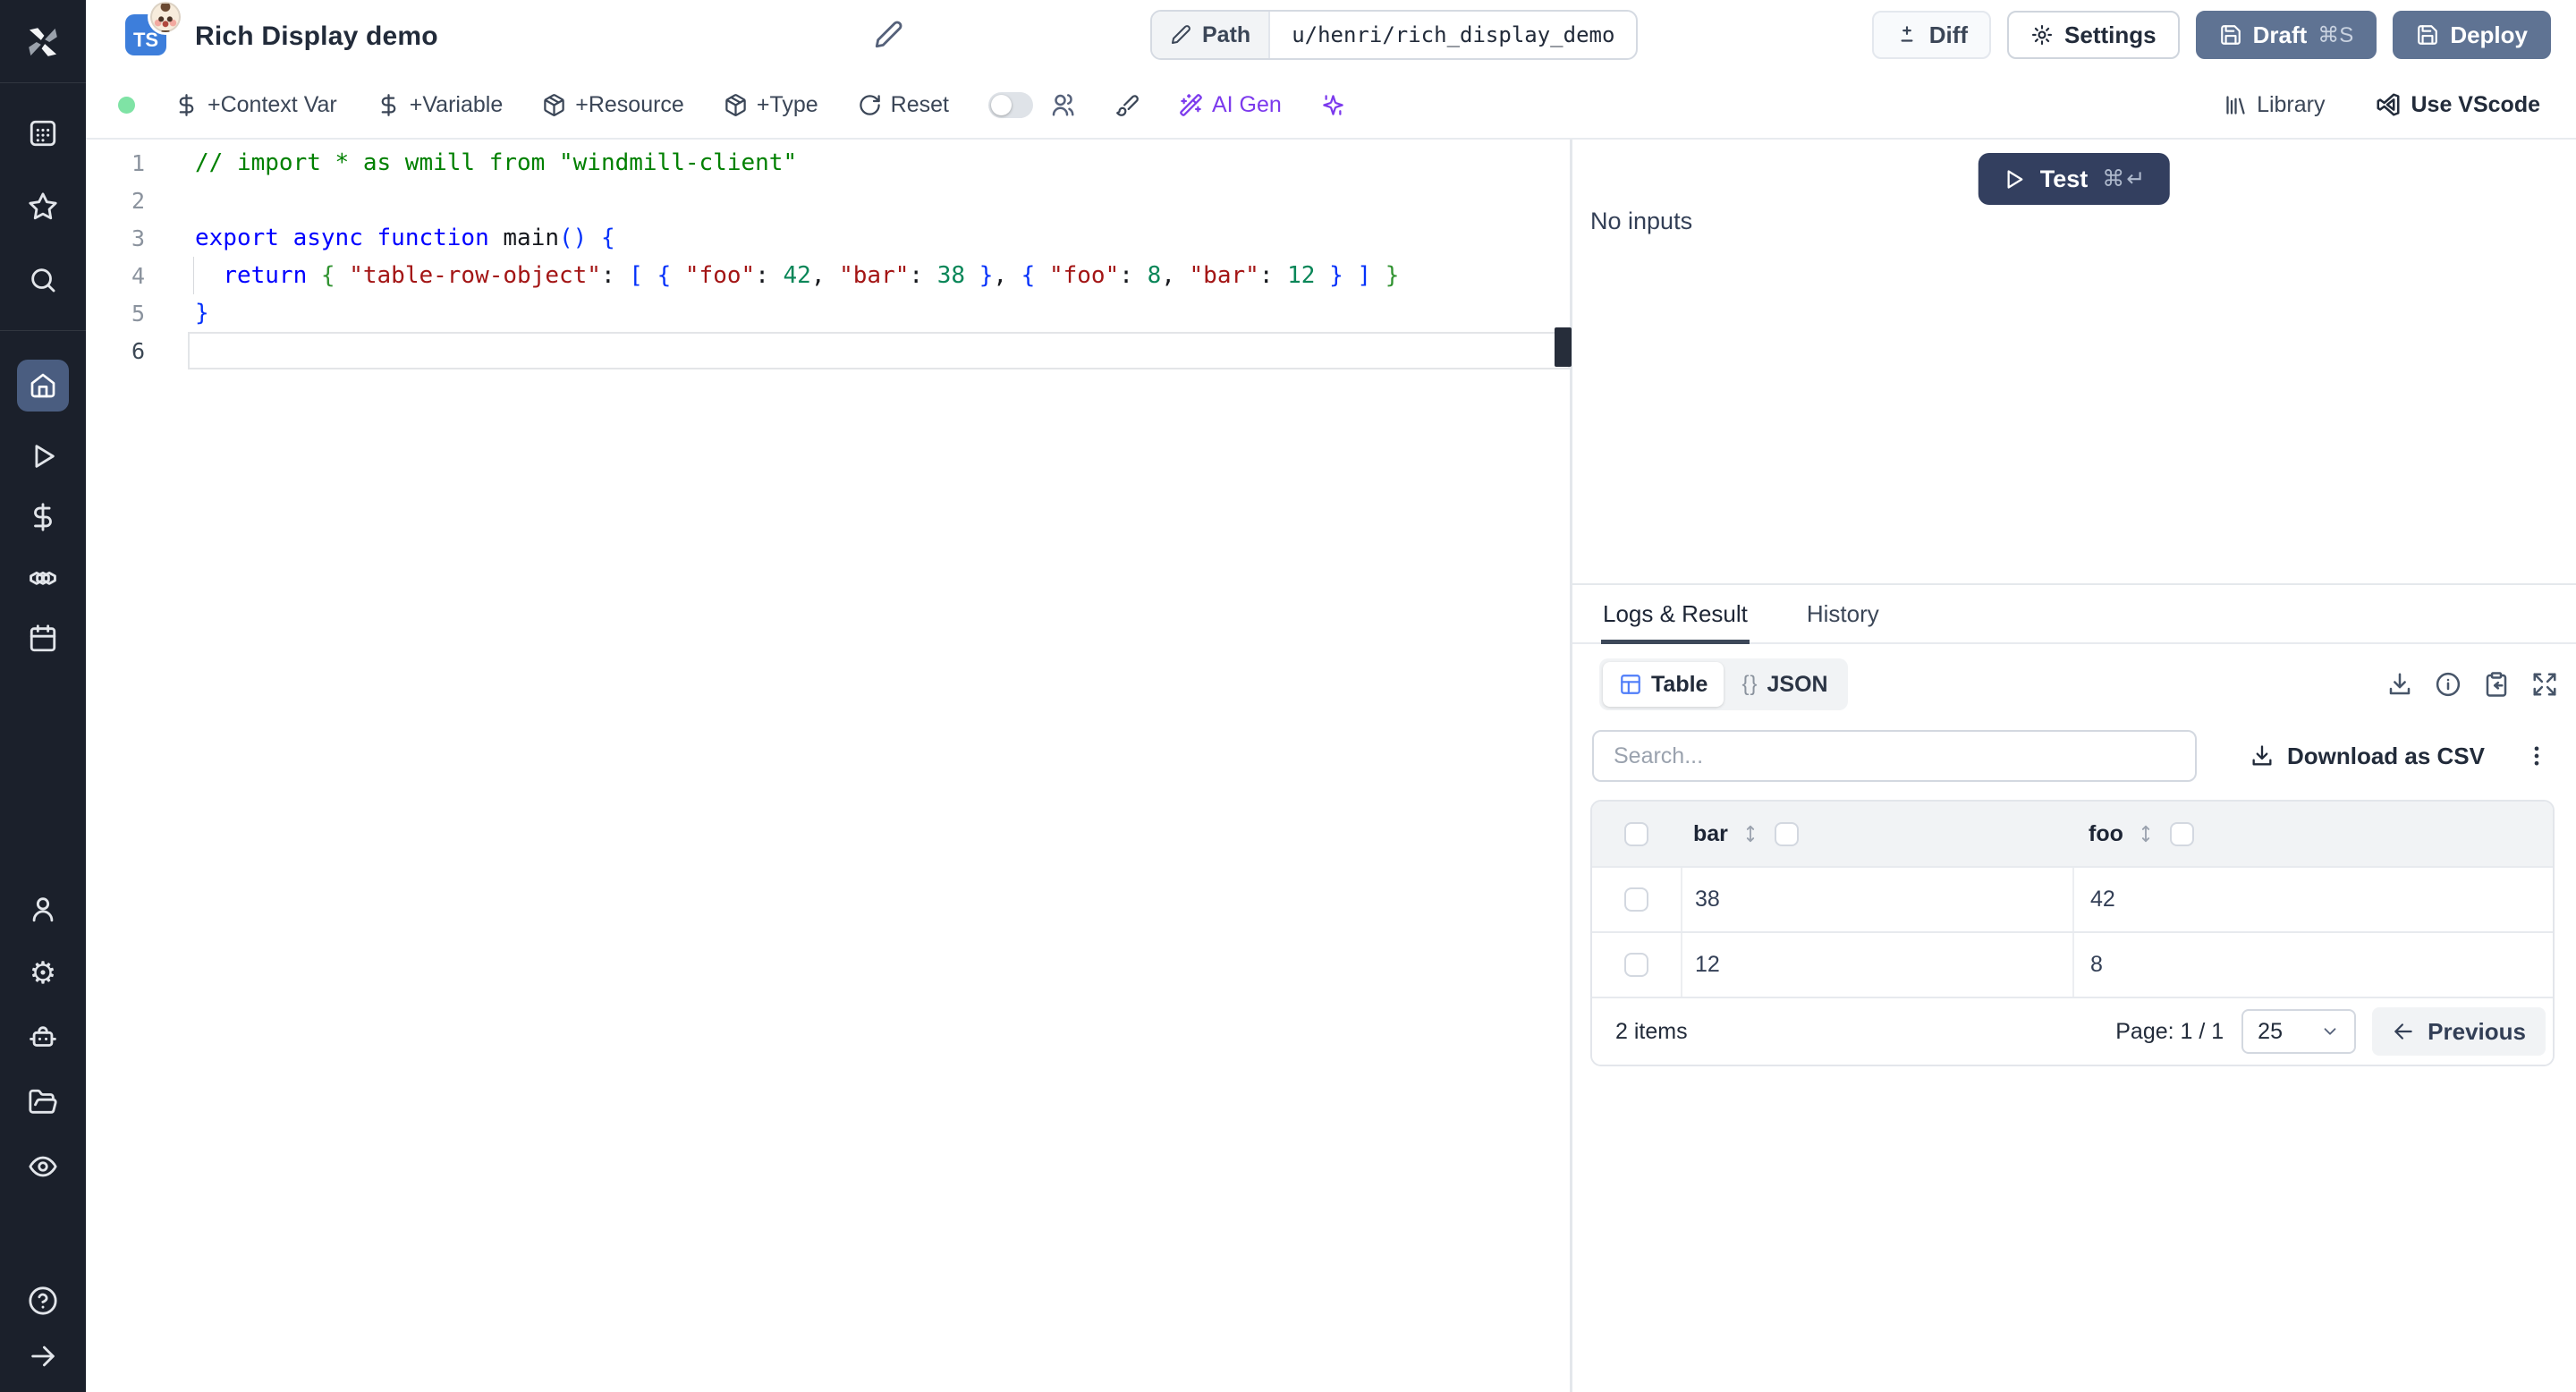 Image resolution: width=2576 pixels, height=1392 pixels. What do you see at coordinates (138, 200) in the screenshot?
I see `line-number: 2` at bounding box center [138, 200].